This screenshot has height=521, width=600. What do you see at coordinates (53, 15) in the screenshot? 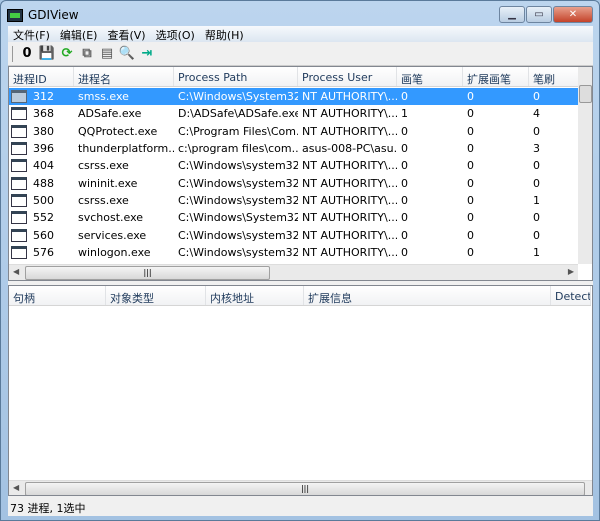
I see `window-title: GDIView` at bounding box center [53, 15].